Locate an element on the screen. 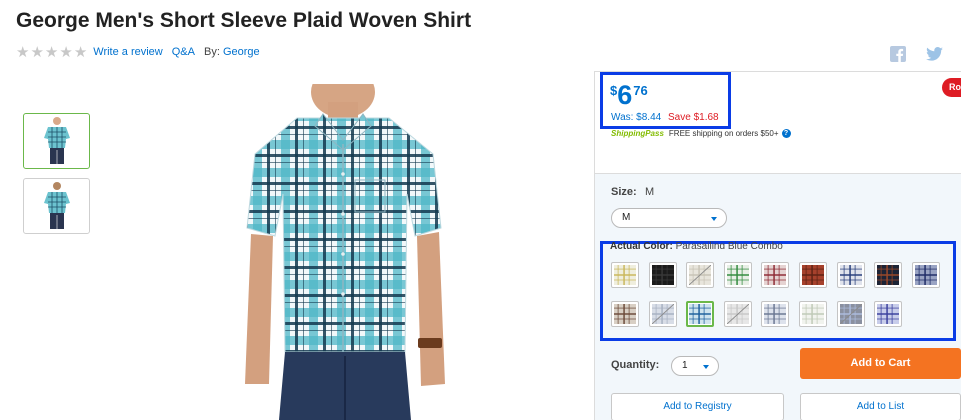 The width and height of the screenshot is (961, 420). quantity-value: 1 is located at coordinates (685, 365).